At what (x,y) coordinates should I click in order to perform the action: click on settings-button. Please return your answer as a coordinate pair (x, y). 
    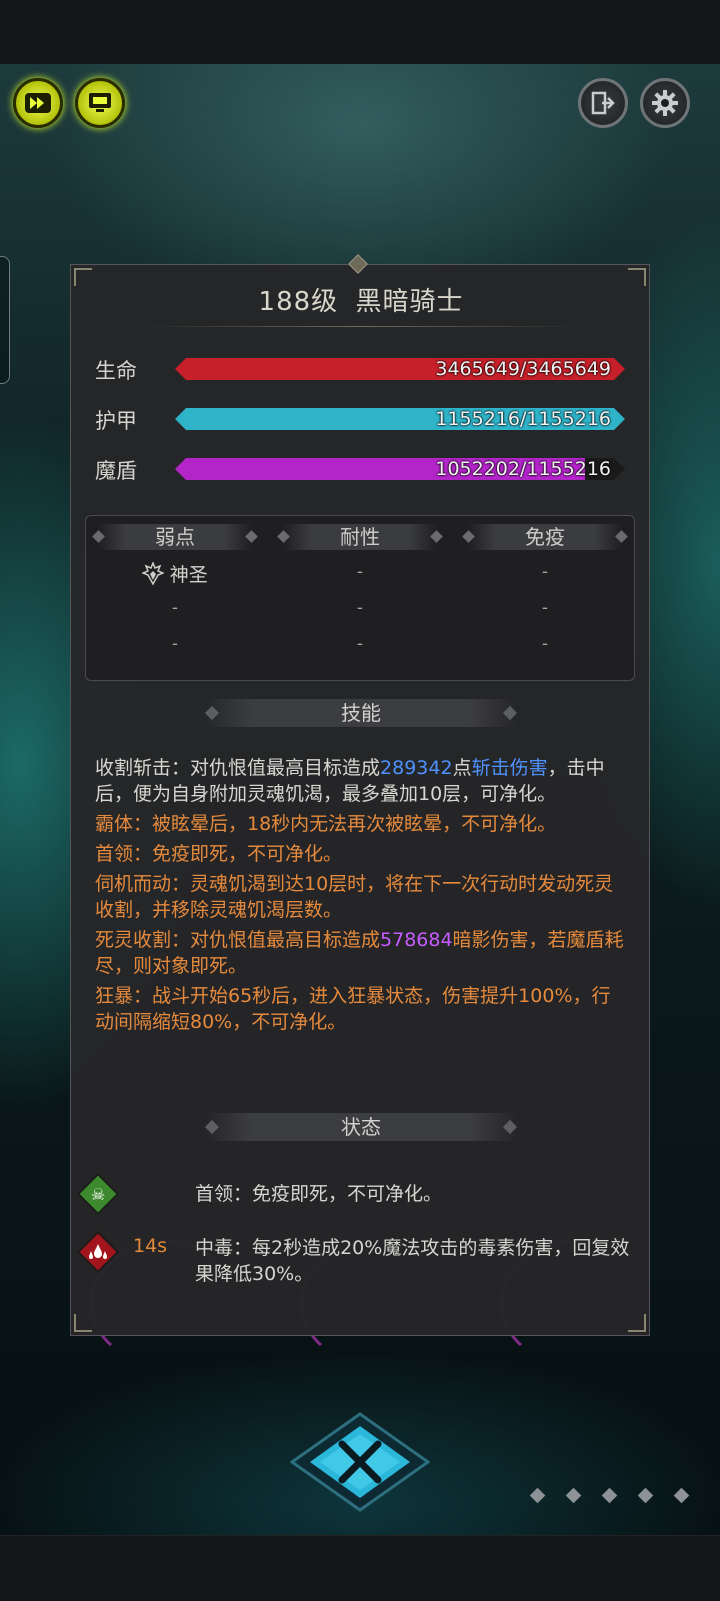
    Looking at the image, I should click on (665, 103).